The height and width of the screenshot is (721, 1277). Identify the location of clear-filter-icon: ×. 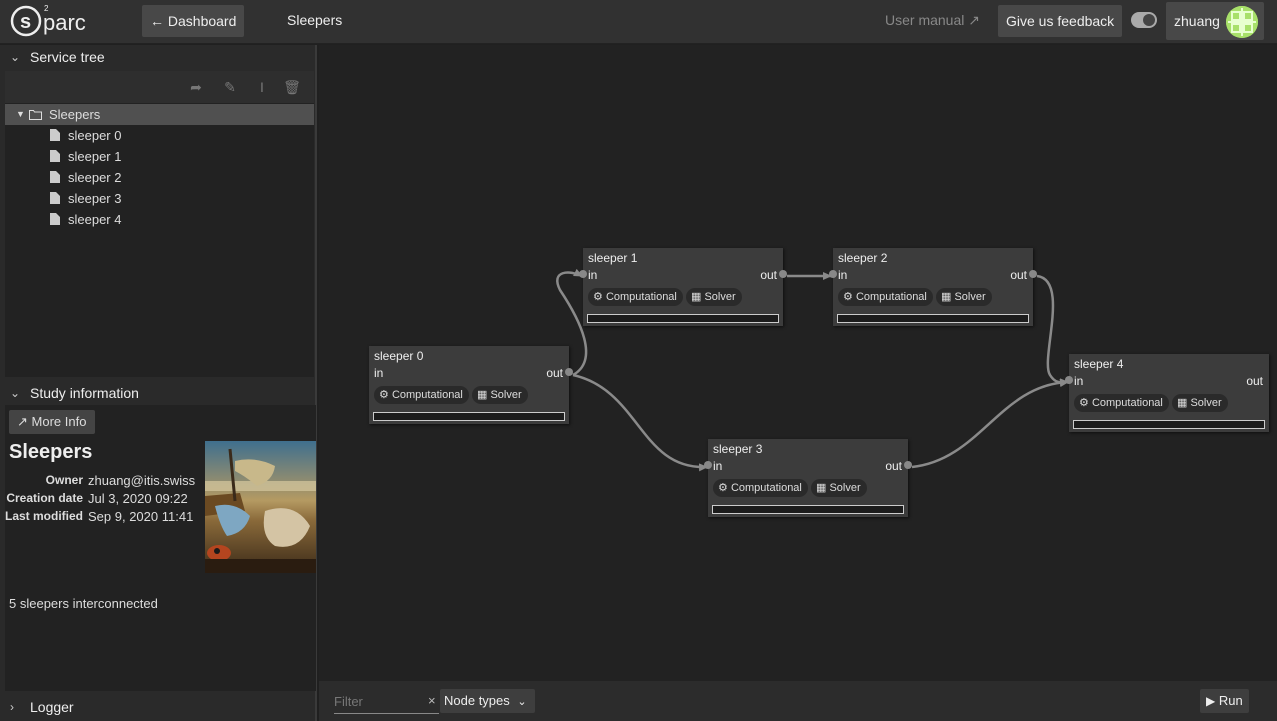
(432, 700).